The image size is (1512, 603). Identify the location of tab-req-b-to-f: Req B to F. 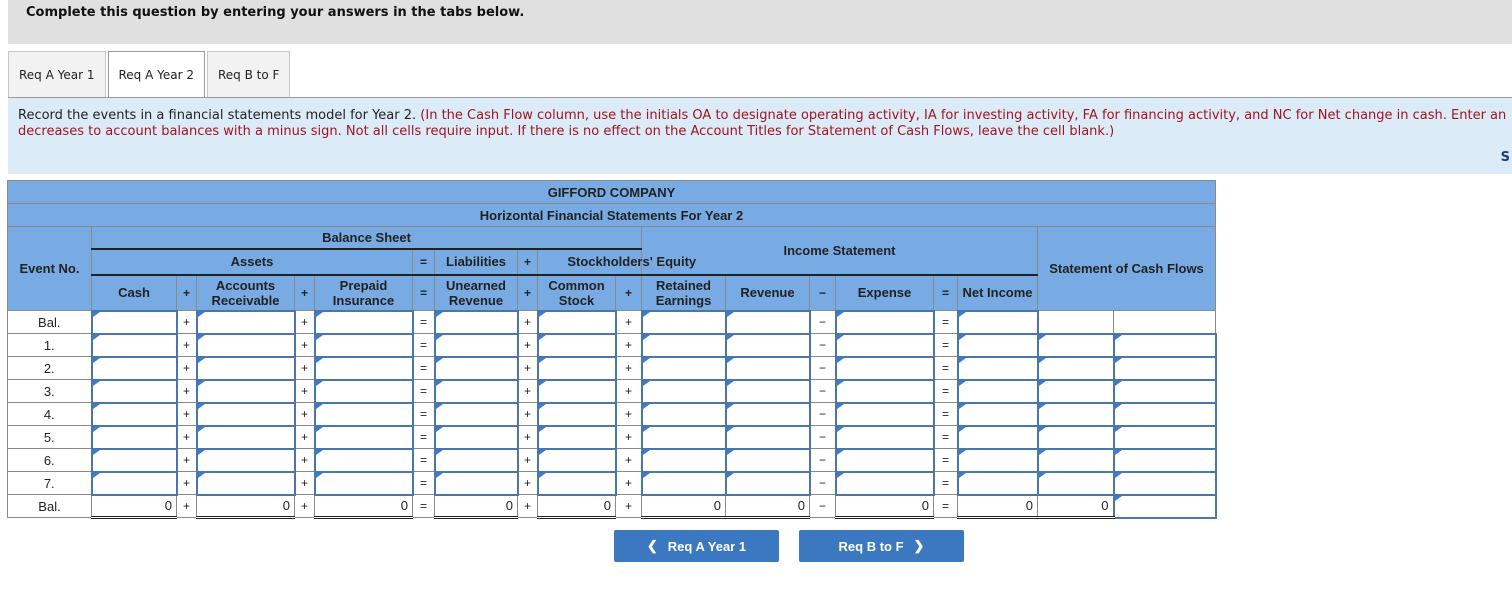
(249, 74).